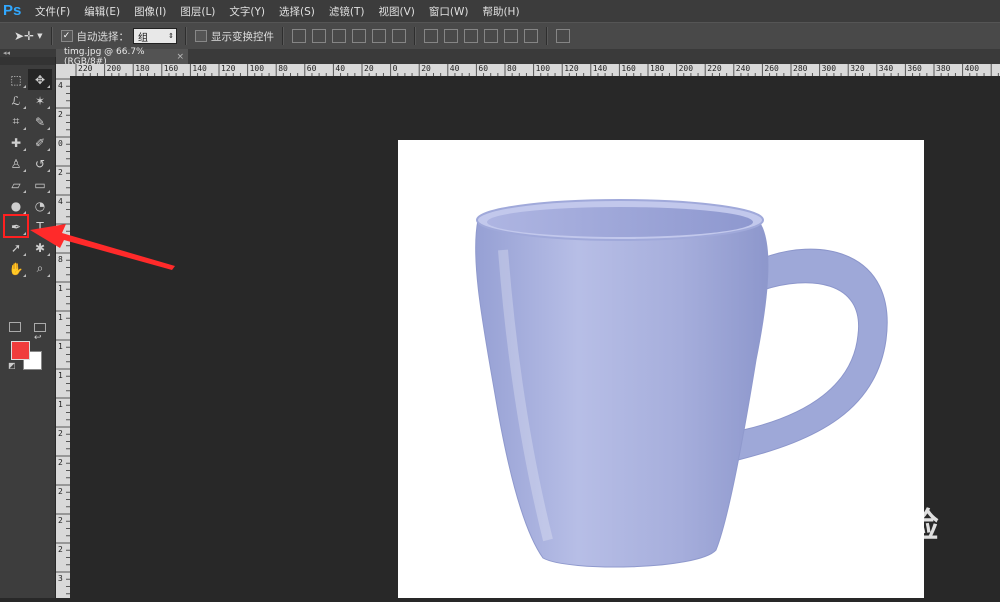  What do you see at coordinates (27, 61) in the screenshot?
I see `toolbox-grip` at bounding box center [27, 61].